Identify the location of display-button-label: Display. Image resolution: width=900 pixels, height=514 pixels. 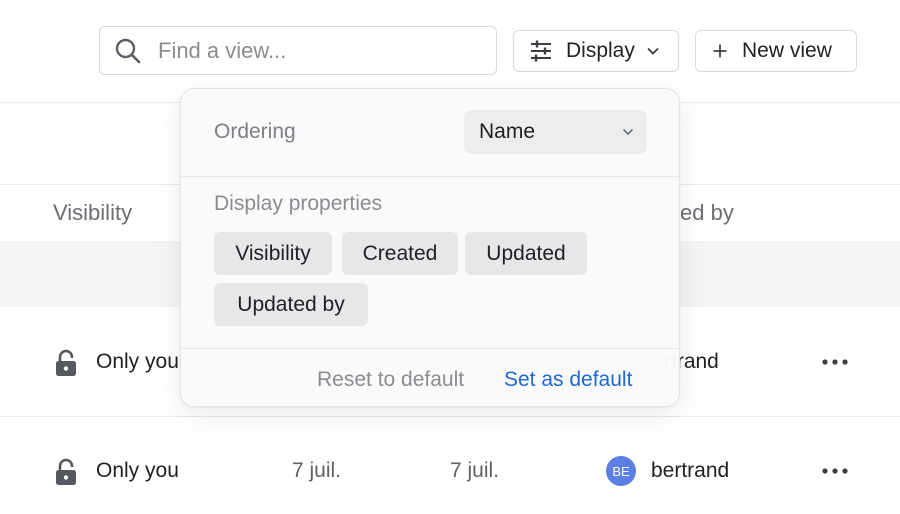
(600, 50).